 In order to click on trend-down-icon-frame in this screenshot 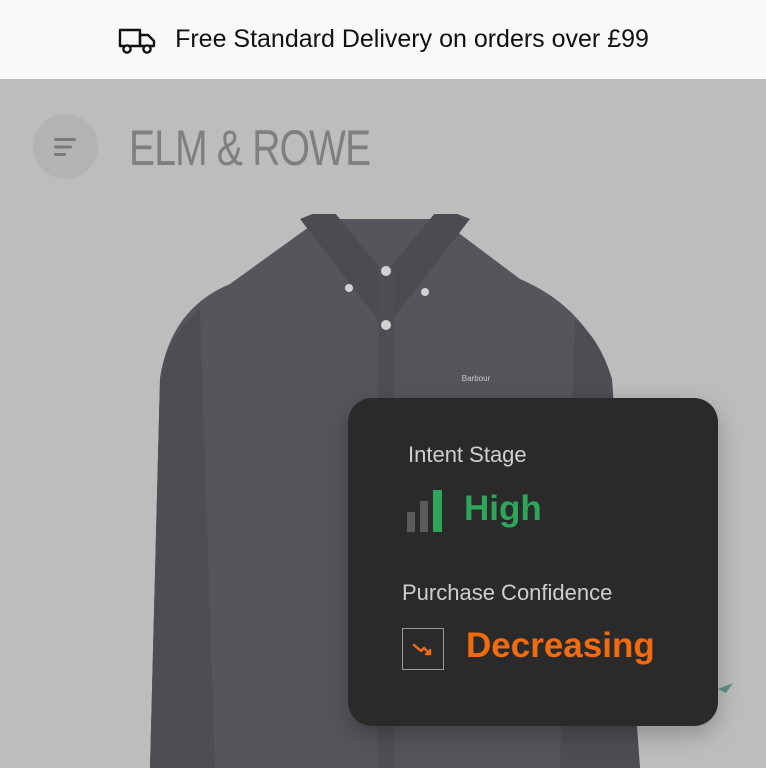, I will do `click(423, 649)`.